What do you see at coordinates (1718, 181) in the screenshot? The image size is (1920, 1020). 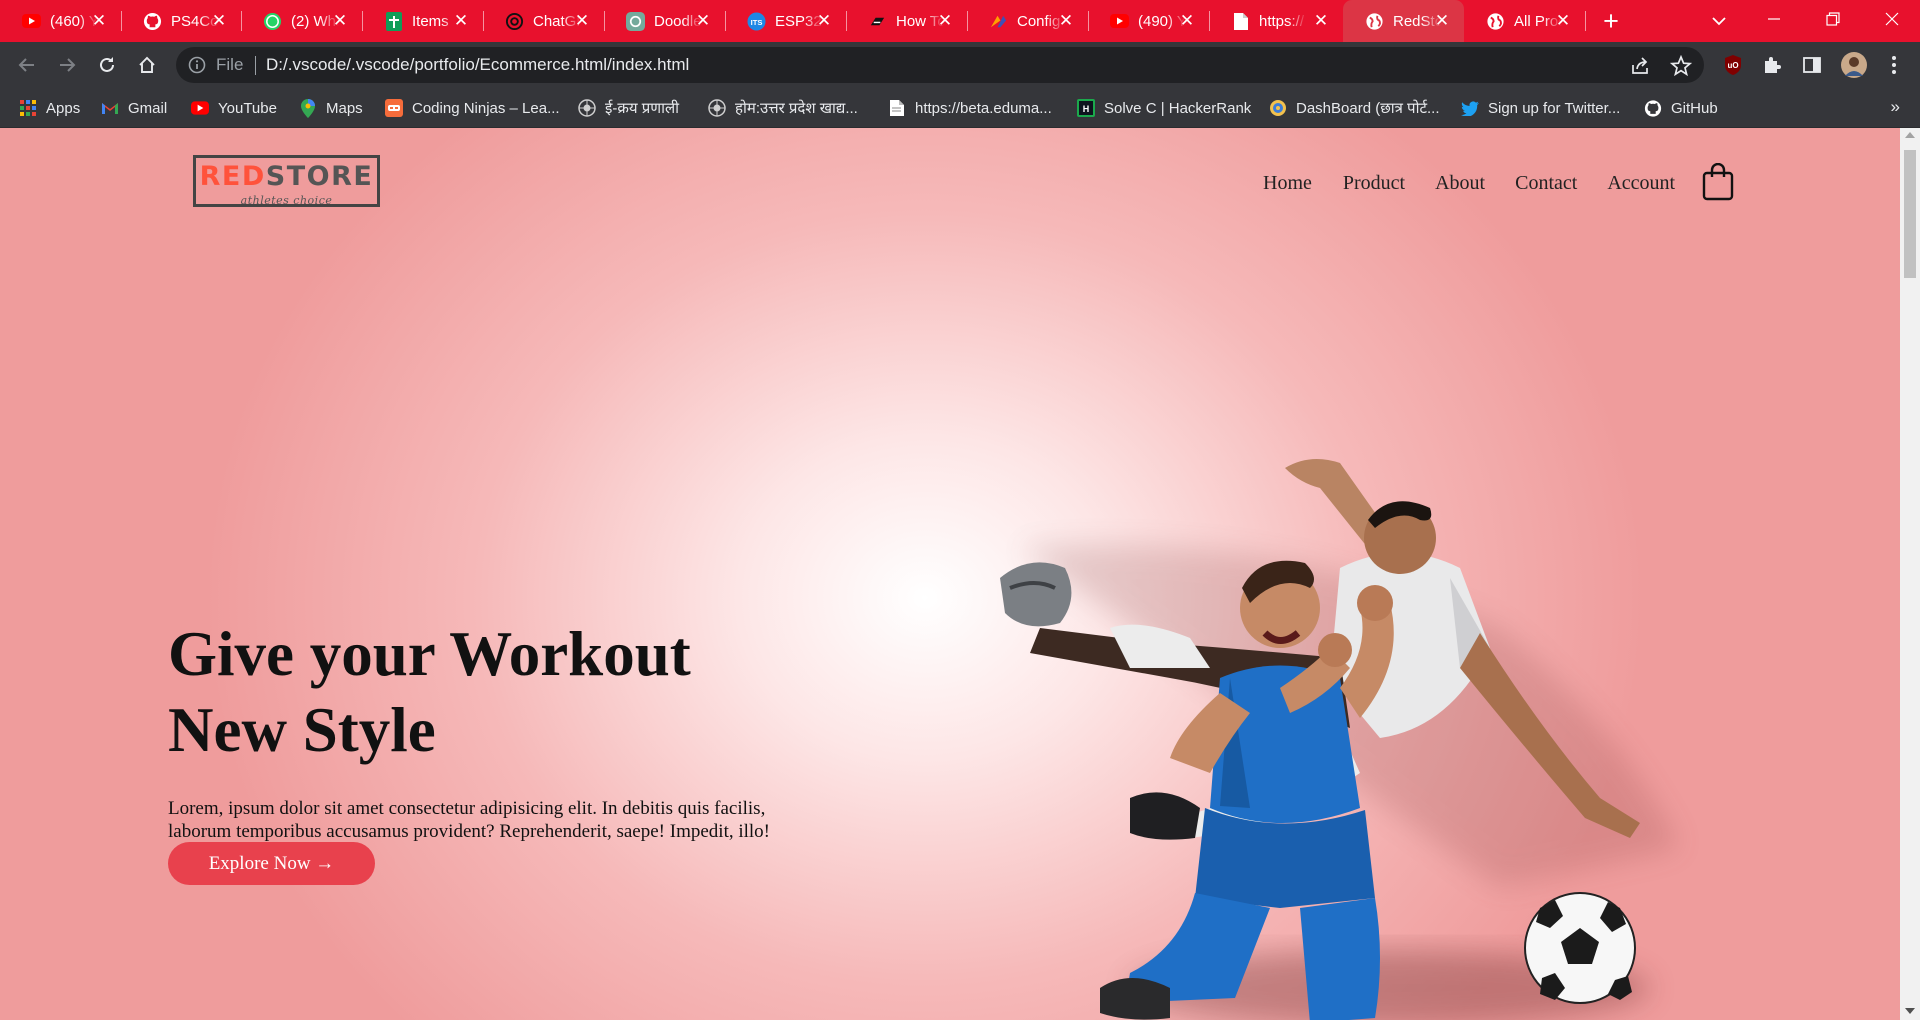 I see `shopping-bag-icon` at bounding box center [1718, 181].